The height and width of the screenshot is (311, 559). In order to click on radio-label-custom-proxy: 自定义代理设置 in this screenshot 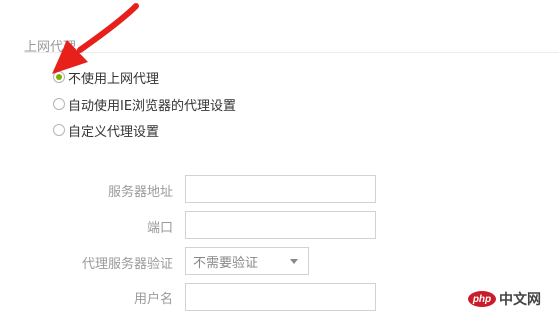, I will do `click(114, 132)`.